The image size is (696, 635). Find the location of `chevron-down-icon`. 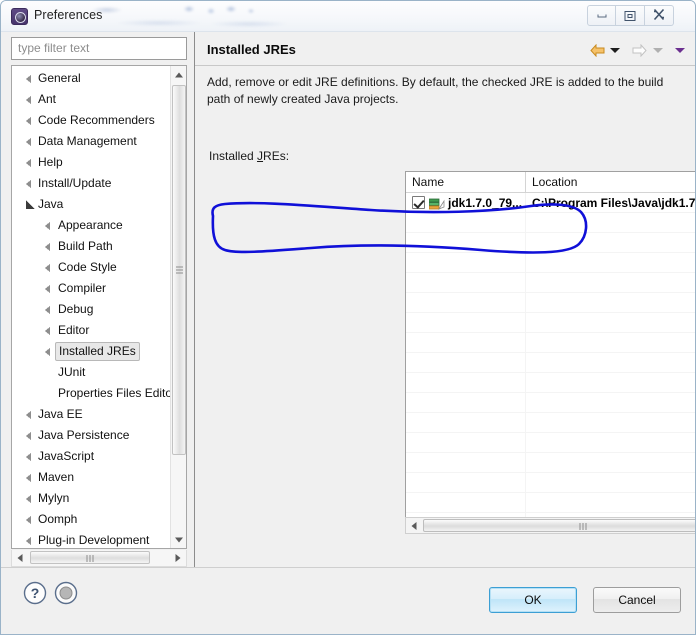

chevron-down-icon is located at coordinates (30, 204).